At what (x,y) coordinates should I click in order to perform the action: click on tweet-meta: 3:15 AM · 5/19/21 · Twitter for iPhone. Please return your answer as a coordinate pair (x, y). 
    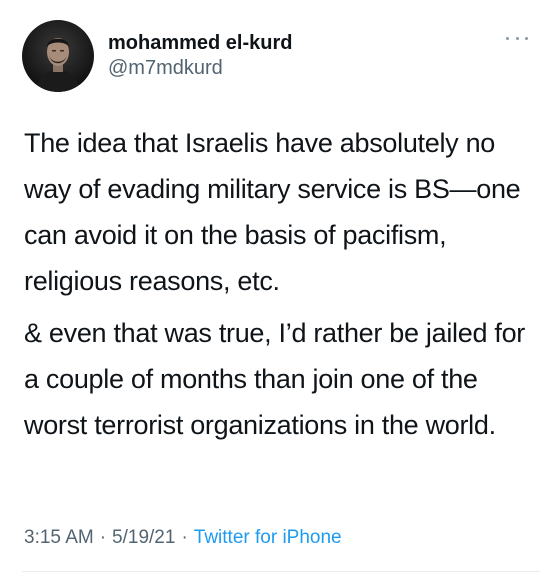
    Looking at the image, I should click on (183, 538).